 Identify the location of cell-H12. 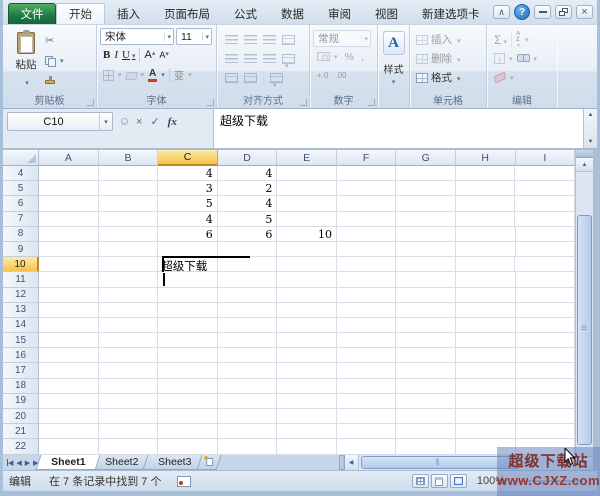
(485, 295).